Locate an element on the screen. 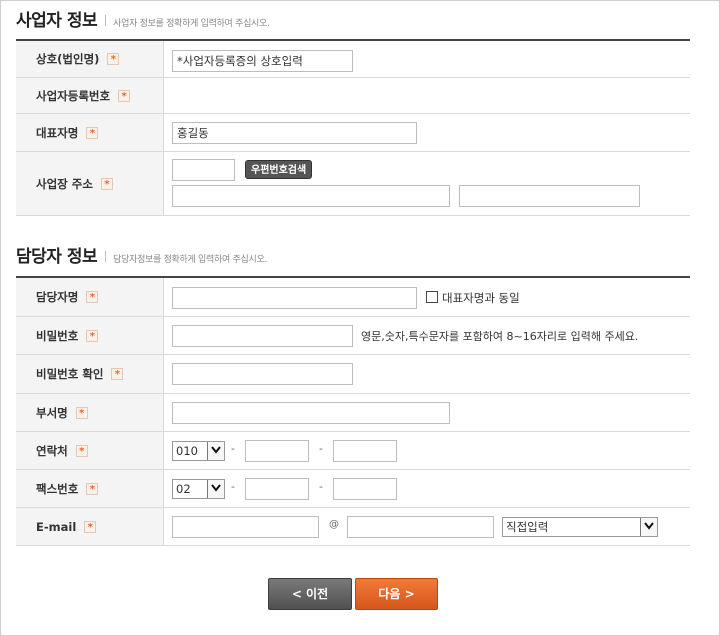 The image size is (720, 636). row-password-confirm: 비밀번호 확인 * is located at coordinates (353, 374).